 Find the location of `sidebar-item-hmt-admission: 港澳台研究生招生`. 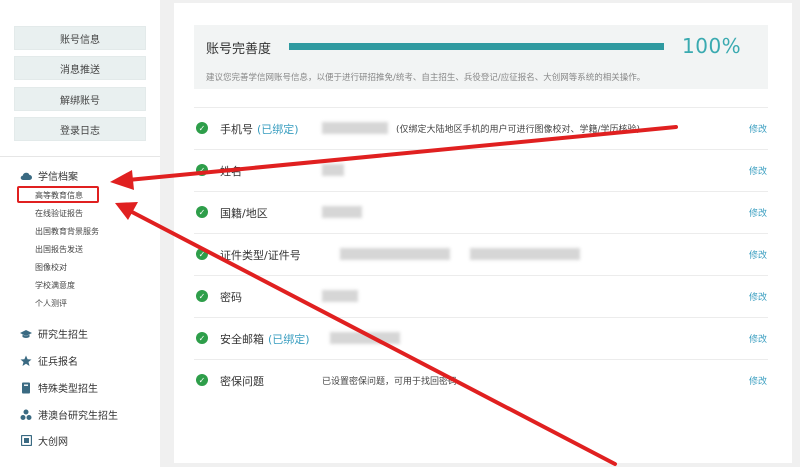

sidebar-item-hmt-admission: 港澳台研究生招生 is located at coordinates (69, 414).